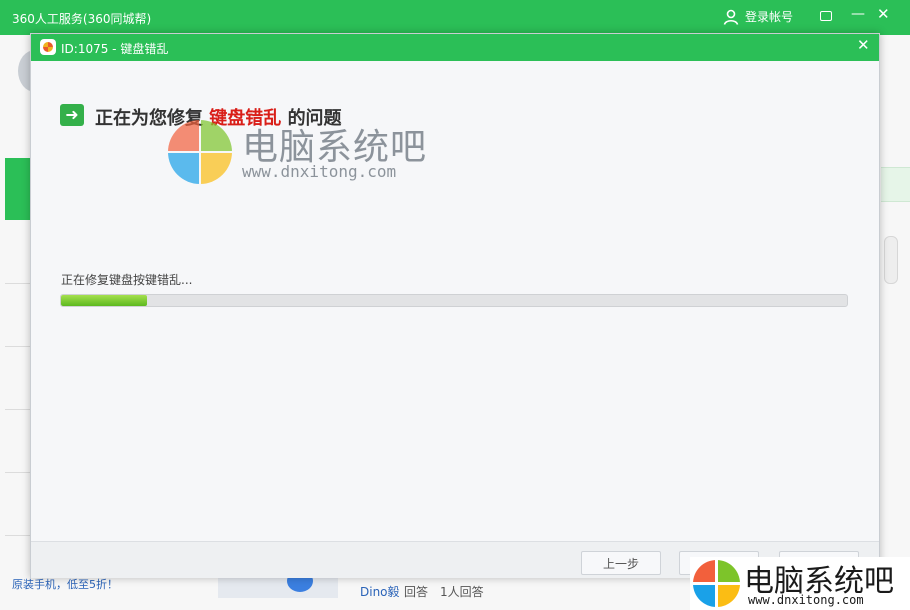 The image size is (910, 610). Describe the element at coordinates (621, 563) in the screenshot. I see `prev-step-button: 上一步` at that location.